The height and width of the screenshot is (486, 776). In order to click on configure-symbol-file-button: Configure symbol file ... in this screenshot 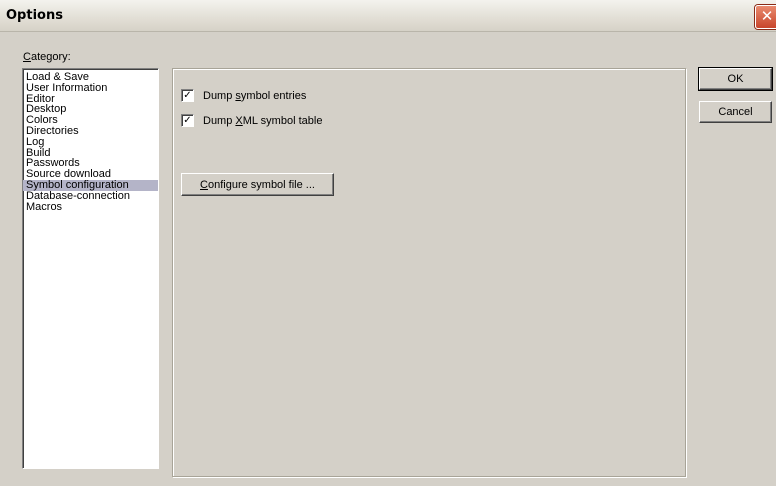, I will do `click(257, 184)`.